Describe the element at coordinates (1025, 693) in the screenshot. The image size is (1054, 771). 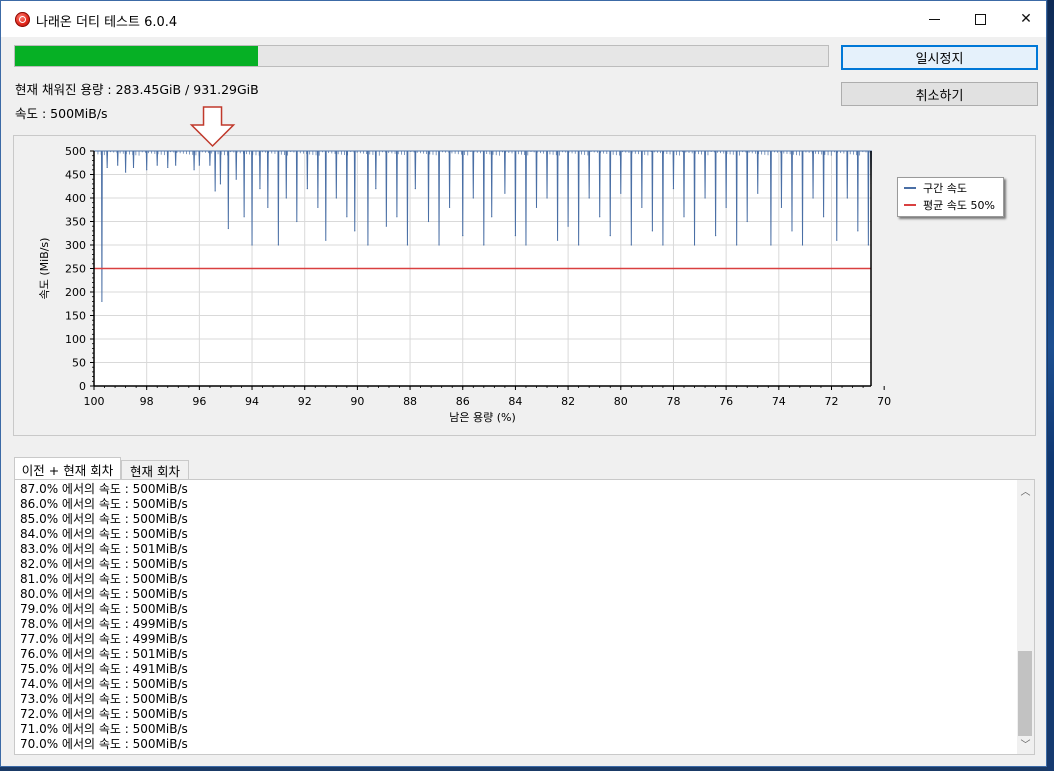
I see `scroll-thumb` at that location.